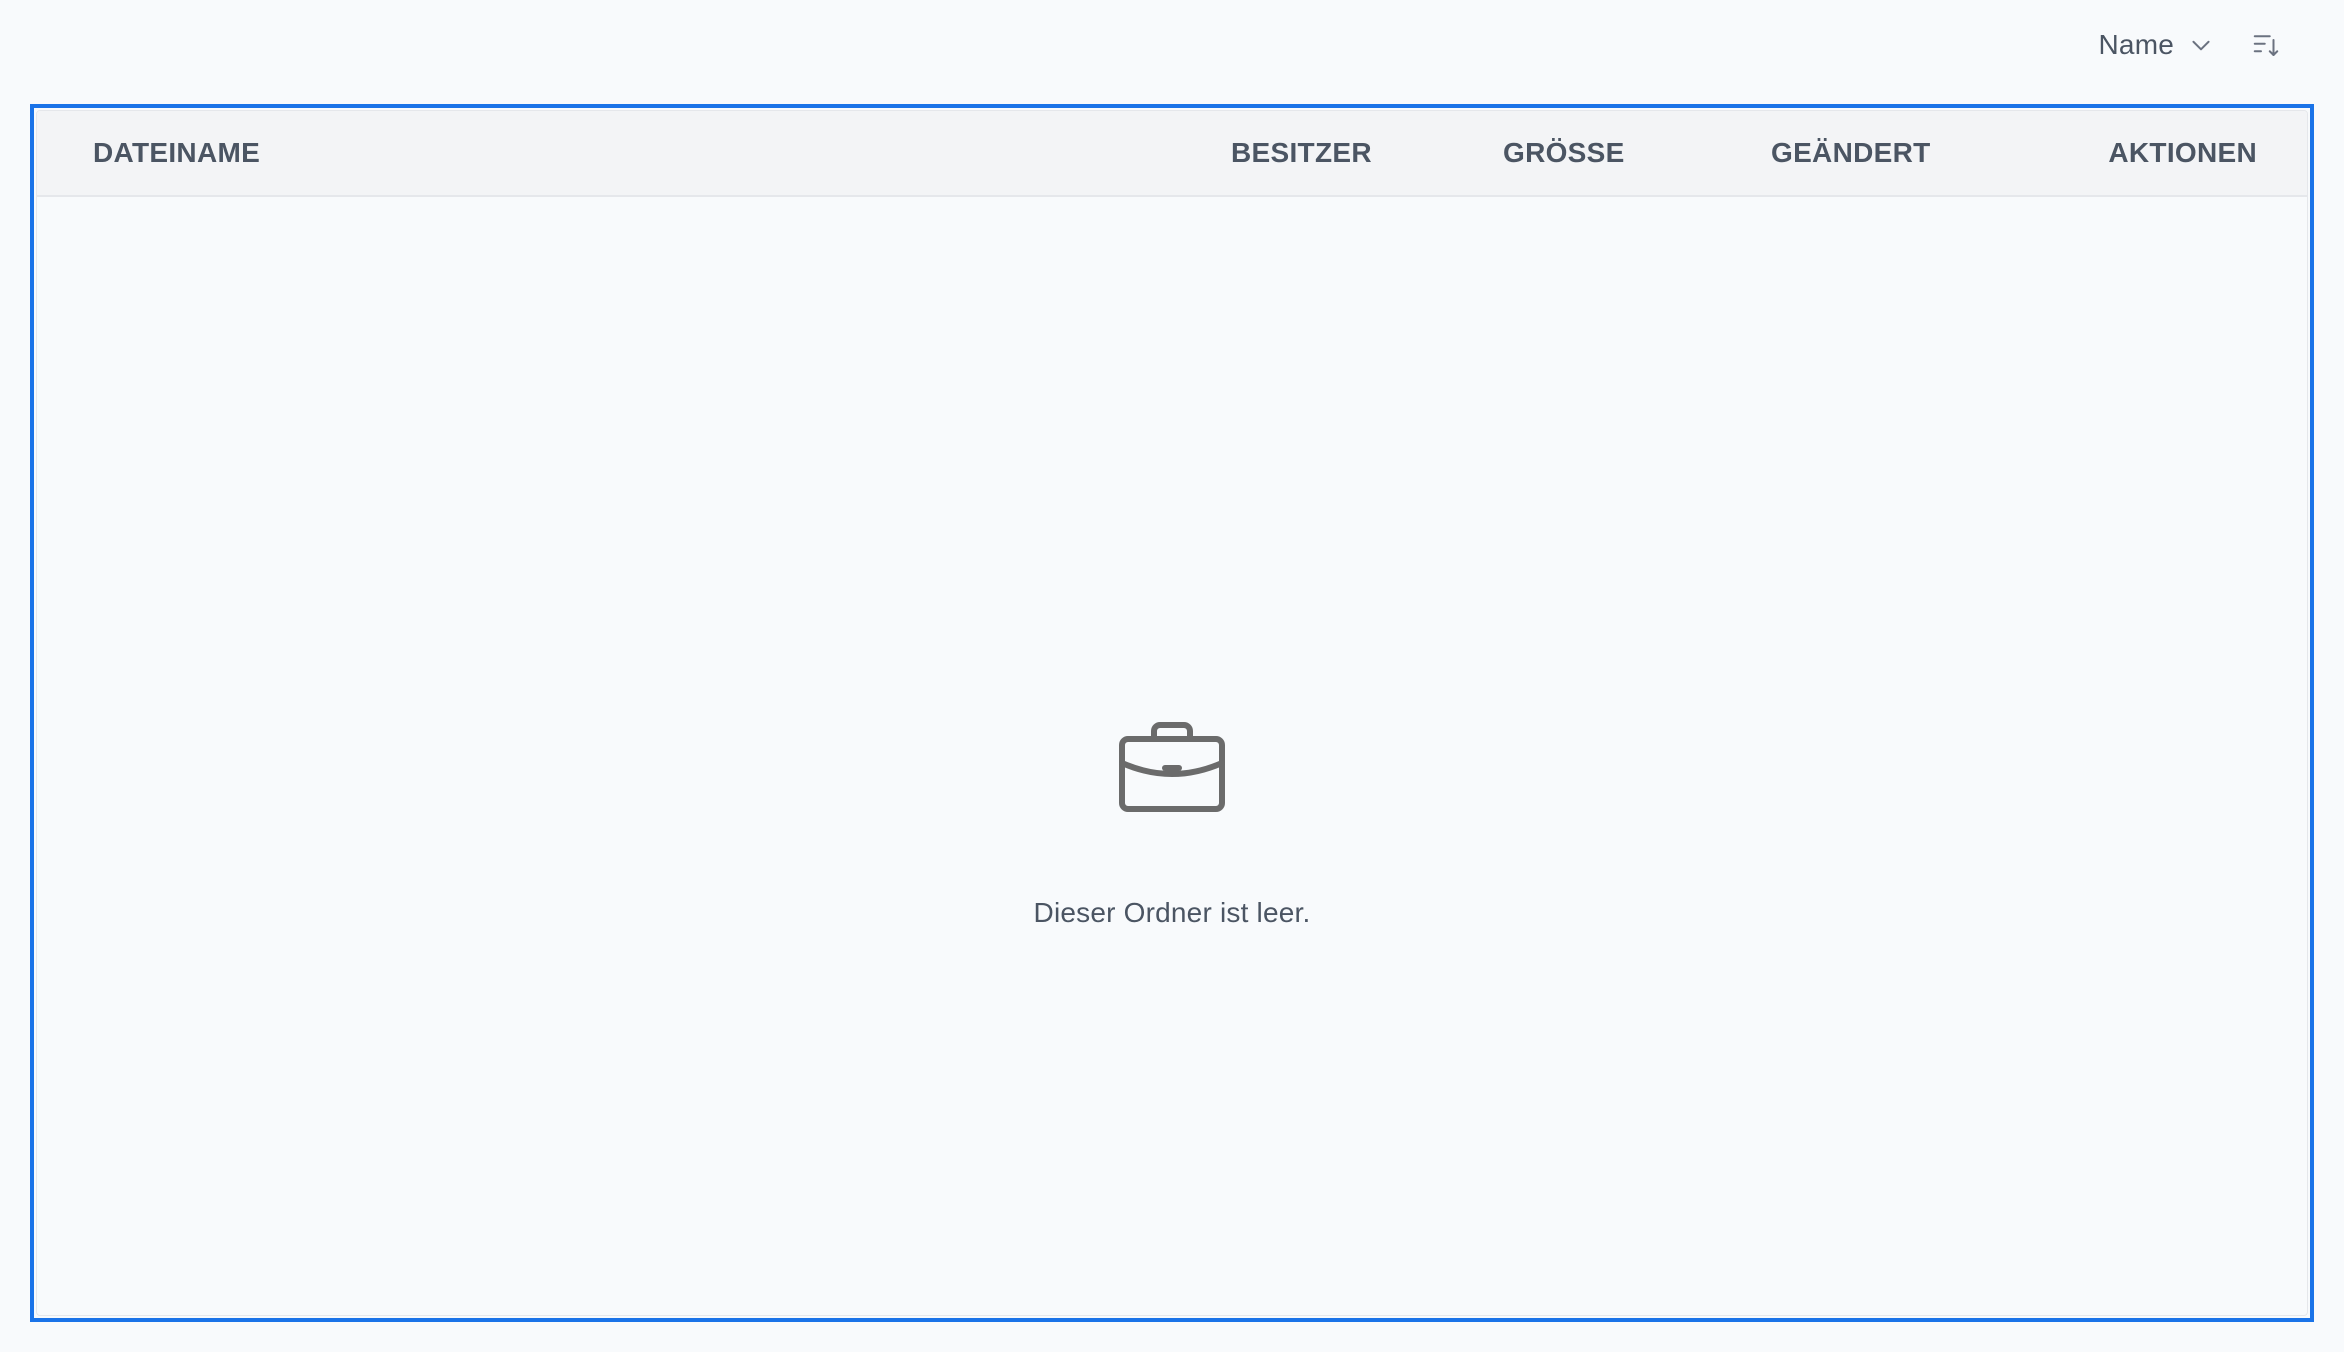 The image size is (2344, 1352). I want to click on sort-descending-icon, so click(2266, 45).